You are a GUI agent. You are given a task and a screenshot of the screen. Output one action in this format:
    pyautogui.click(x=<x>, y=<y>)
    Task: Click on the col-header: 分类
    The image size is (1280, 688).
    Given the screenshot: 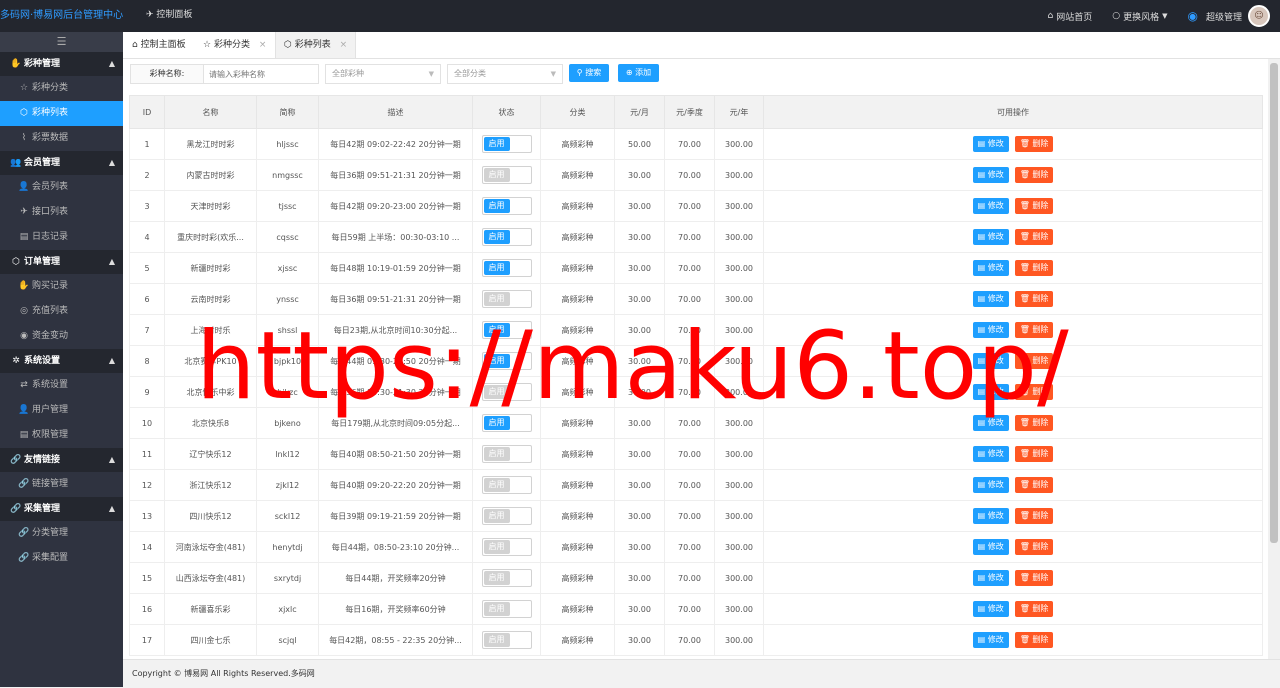 What is the action you would take?
    pyautogui.click(x=578, y=112)
    